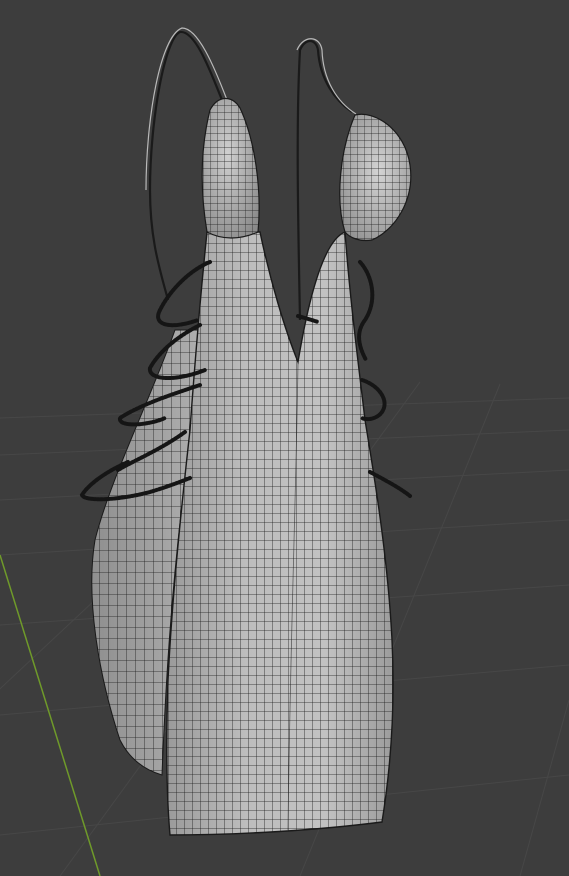  Describe the element at coordinates (230, 167) in the screenshot. I see `dress-cup-left` at that location.